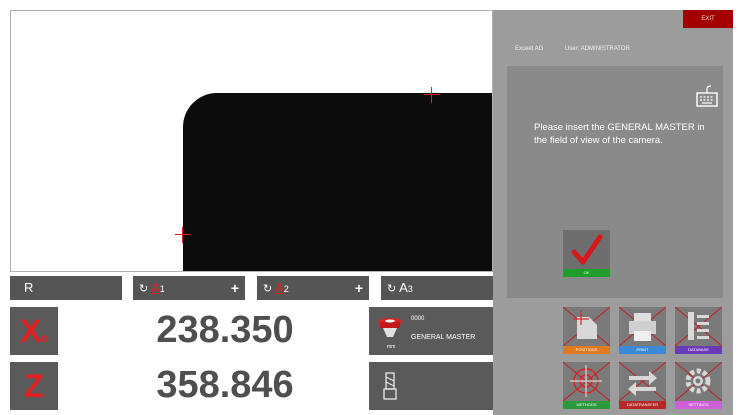  I want to click on keyboard-icon, so click(707, 96).